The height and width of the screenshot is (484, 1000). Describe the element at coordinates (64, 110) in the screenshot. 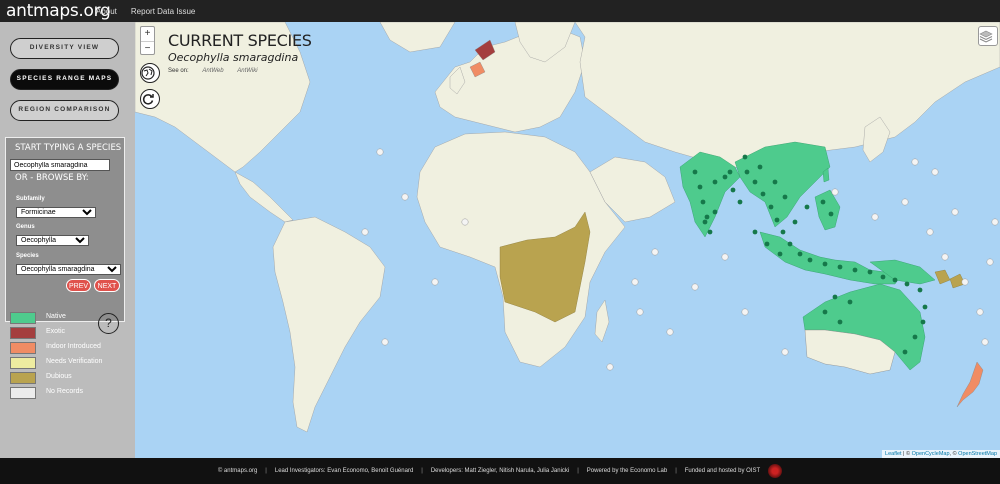

I see `region-comparison-button: REGION COMPARISON` at that location.